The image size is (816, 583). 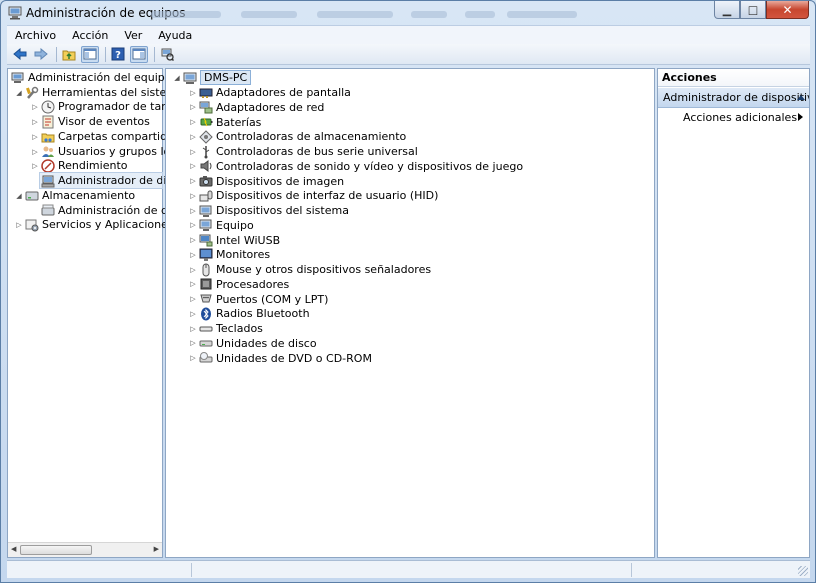 I want to click on device-category: ▷ Unidades de disco, so click(x=252, y=343).